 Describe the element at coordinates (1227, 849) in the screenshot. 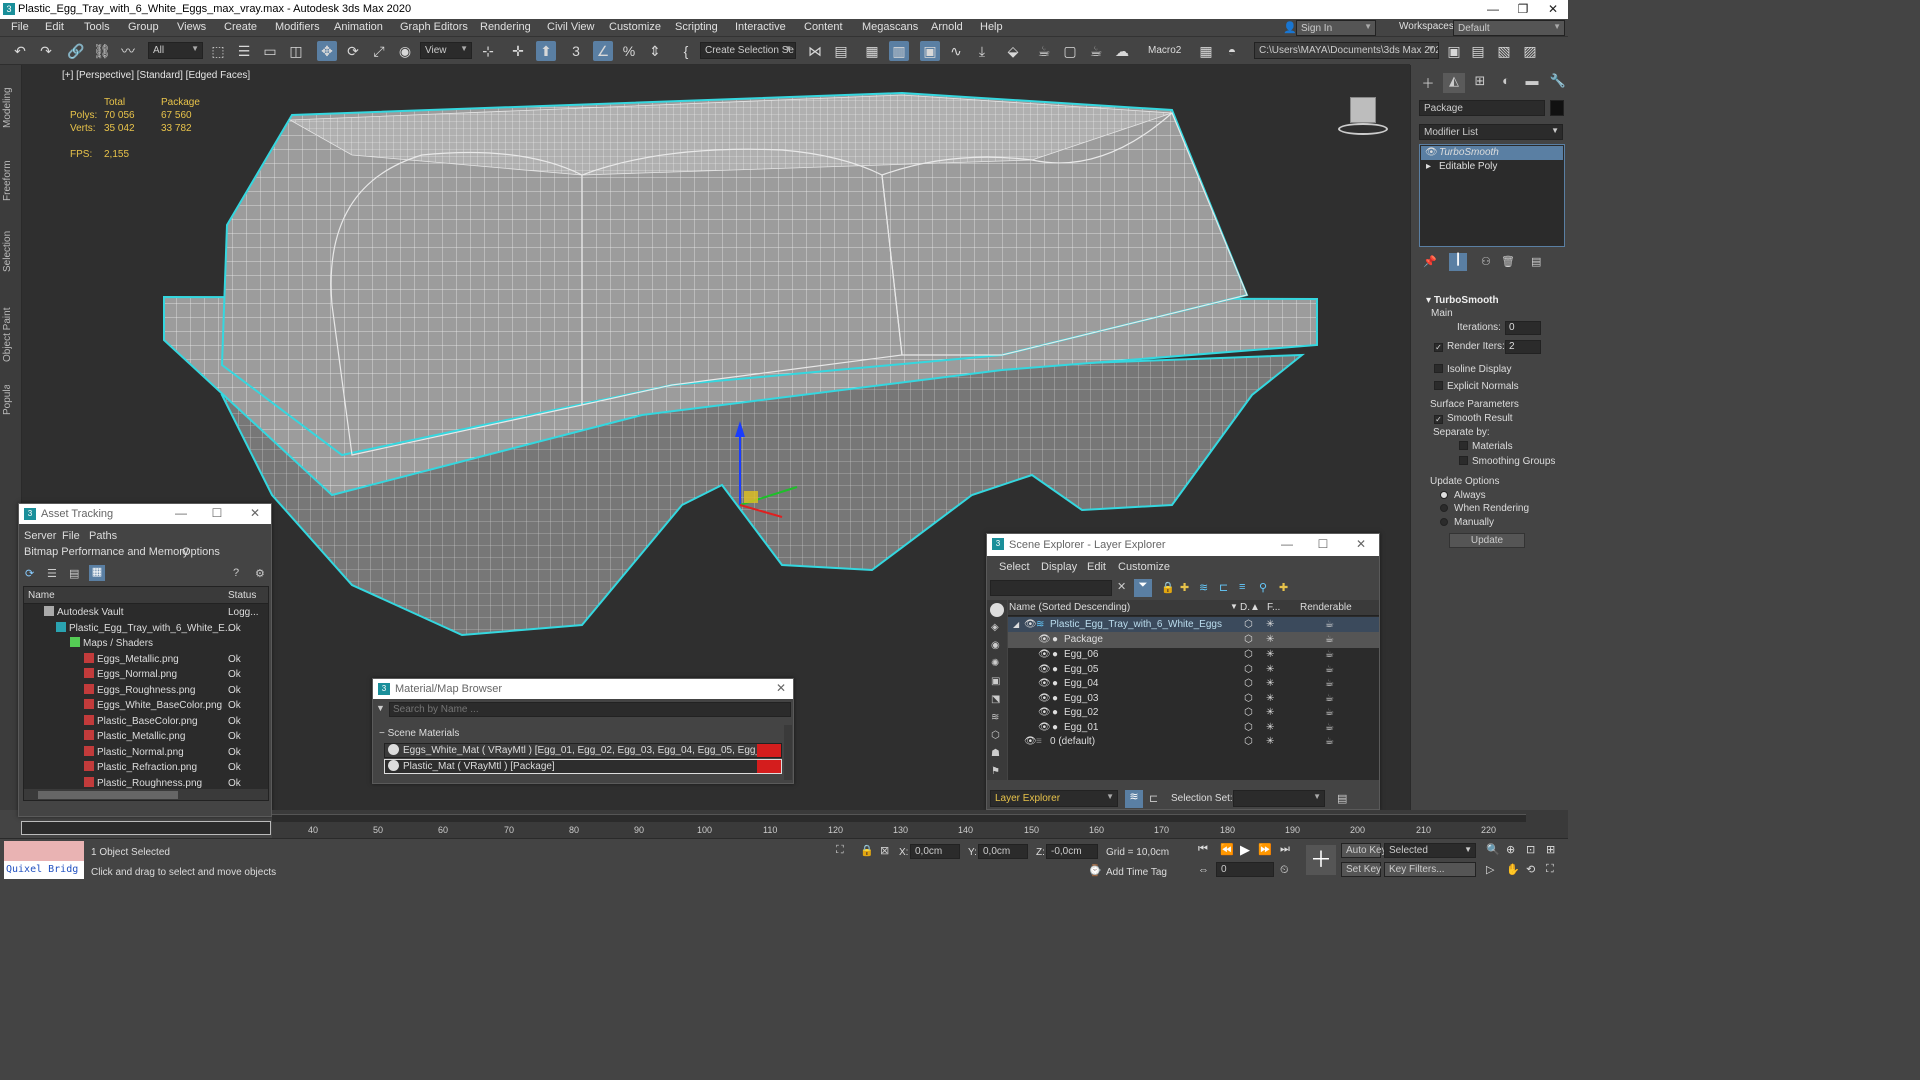

I see `prev-frame-icon: ⏪` at that location.